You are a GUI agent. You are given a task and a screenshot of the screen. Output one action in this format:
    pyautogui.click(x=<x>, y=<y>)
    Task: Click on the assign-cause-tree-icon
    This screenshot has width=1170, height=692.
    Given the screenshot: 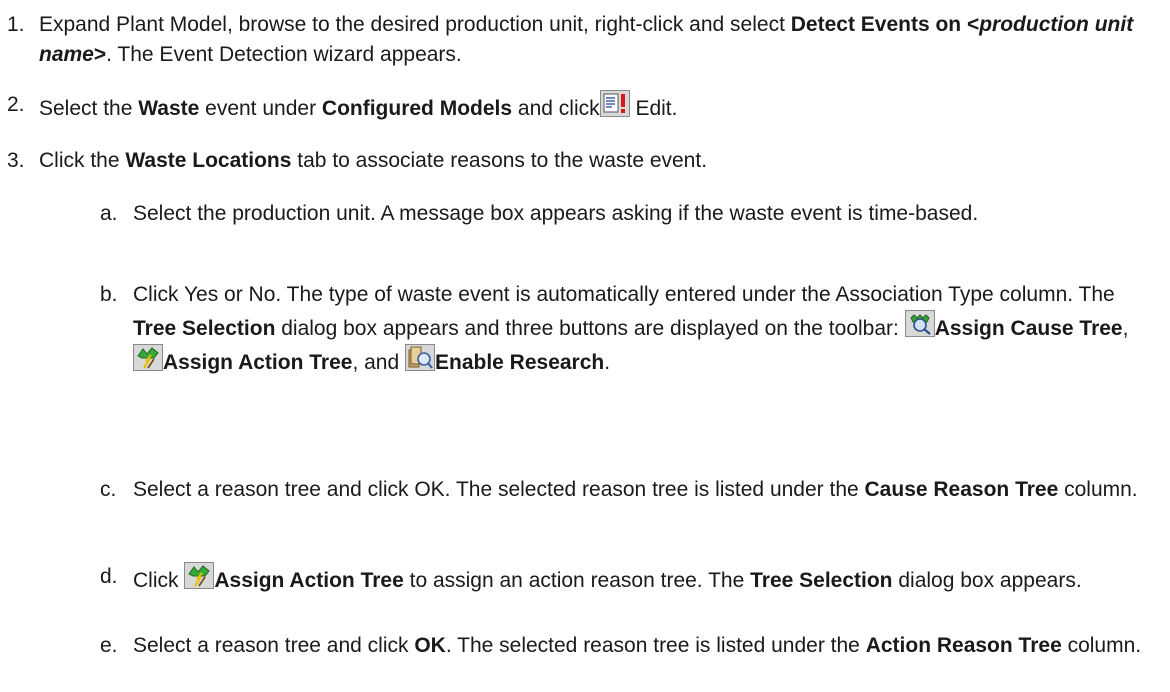 What is the action you would take?
    pyautogui.click(x=919, y=323)
    